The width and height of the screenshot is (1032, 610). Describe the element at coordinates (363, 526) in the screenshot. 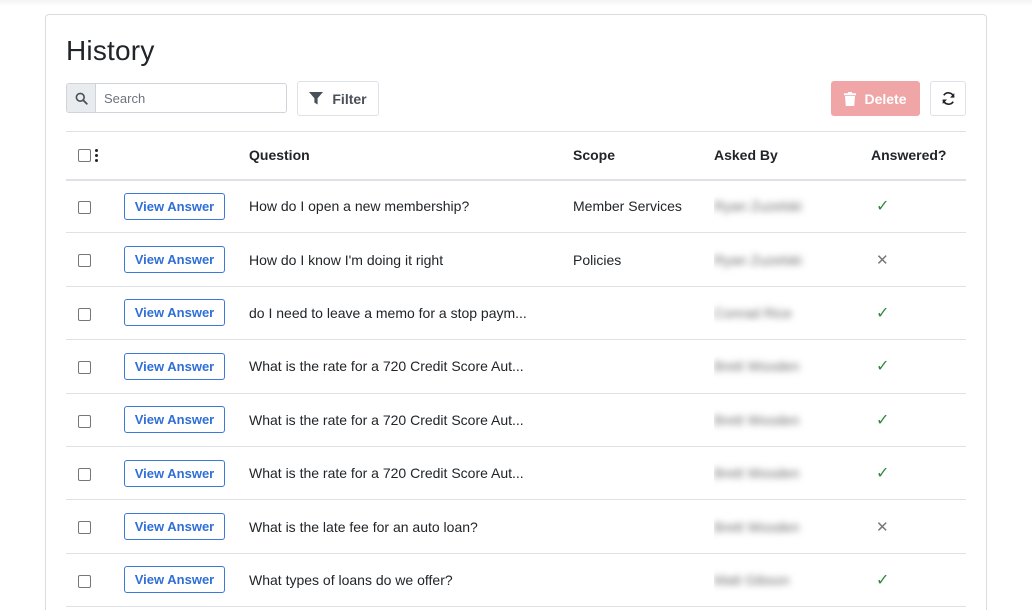

I see `question-cell: What is the late fee for an auto loan?` at that location.